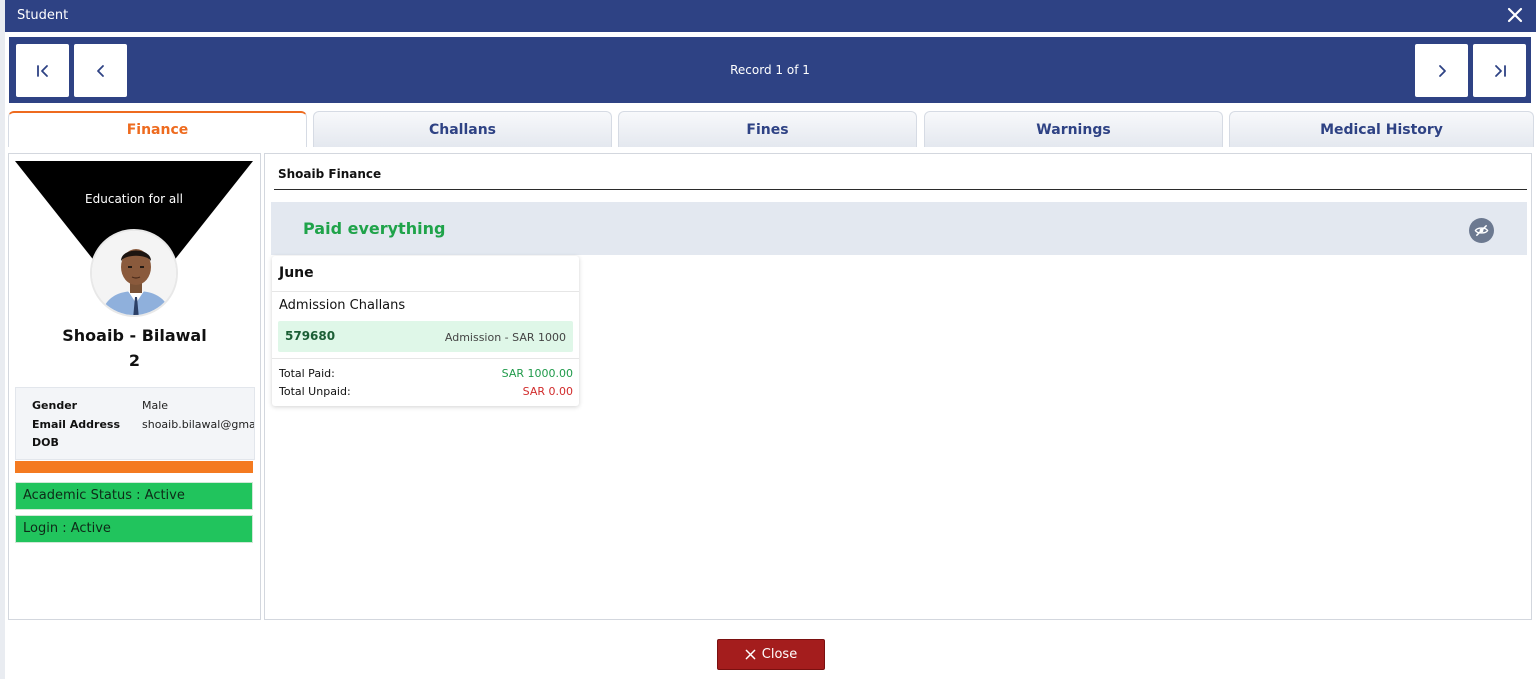 This screenshot has height=679, width=1536. What do you see at coordinates (899, 228) in the screenshot?
I see `payment-status-bar: Paid everything` at bounding box center [899, 228].